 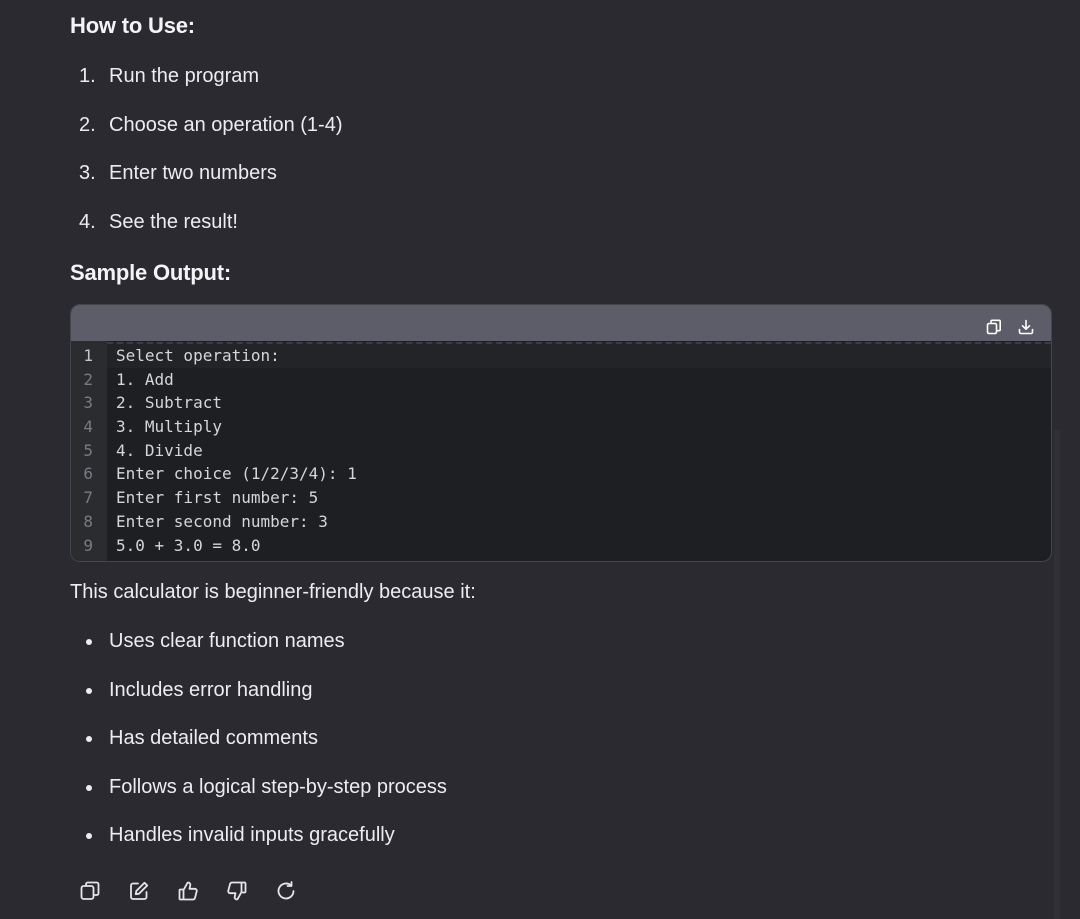 What do you see at coordinates (198, 355) in the screenshot?
I see `code-text: Select operation:` at bounding box center [198, 355].